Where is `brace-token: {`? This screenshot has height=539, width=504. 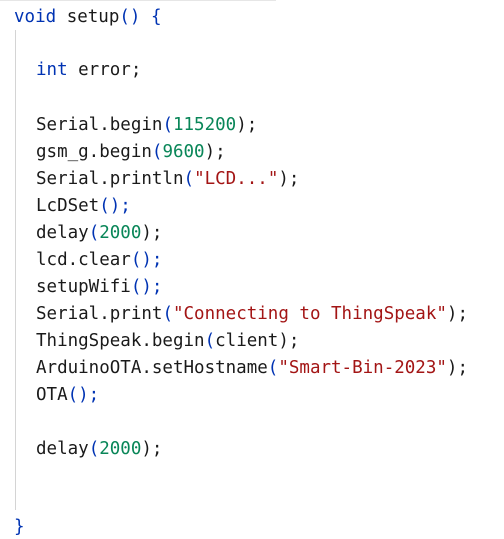 brace-token: { is located at coordinates (151, 17).